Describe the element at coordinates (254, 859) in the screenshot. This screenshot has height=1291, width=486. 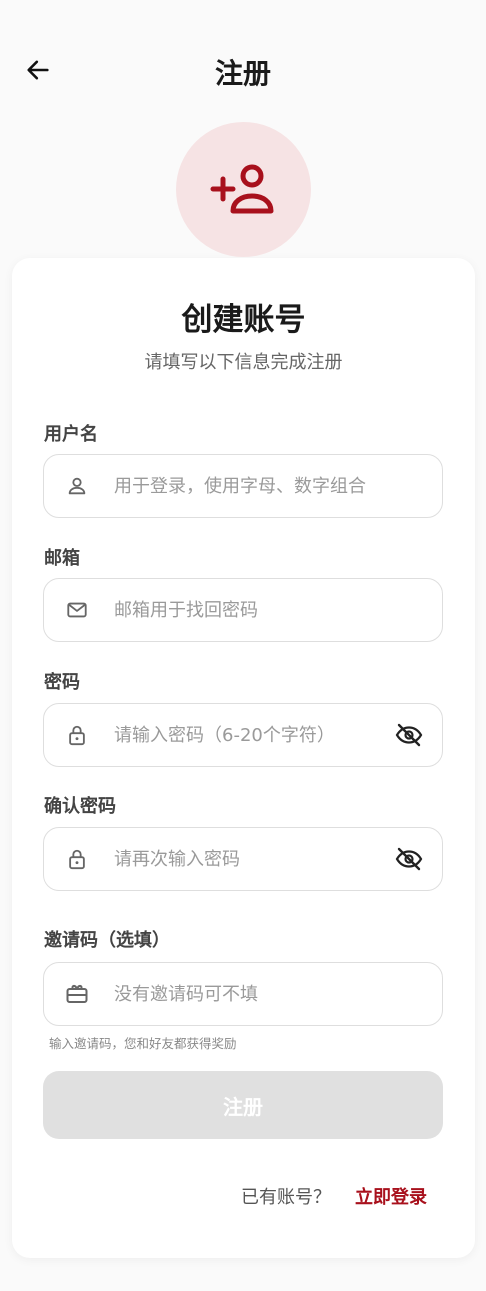
I see `confirm-password-input` at that location.